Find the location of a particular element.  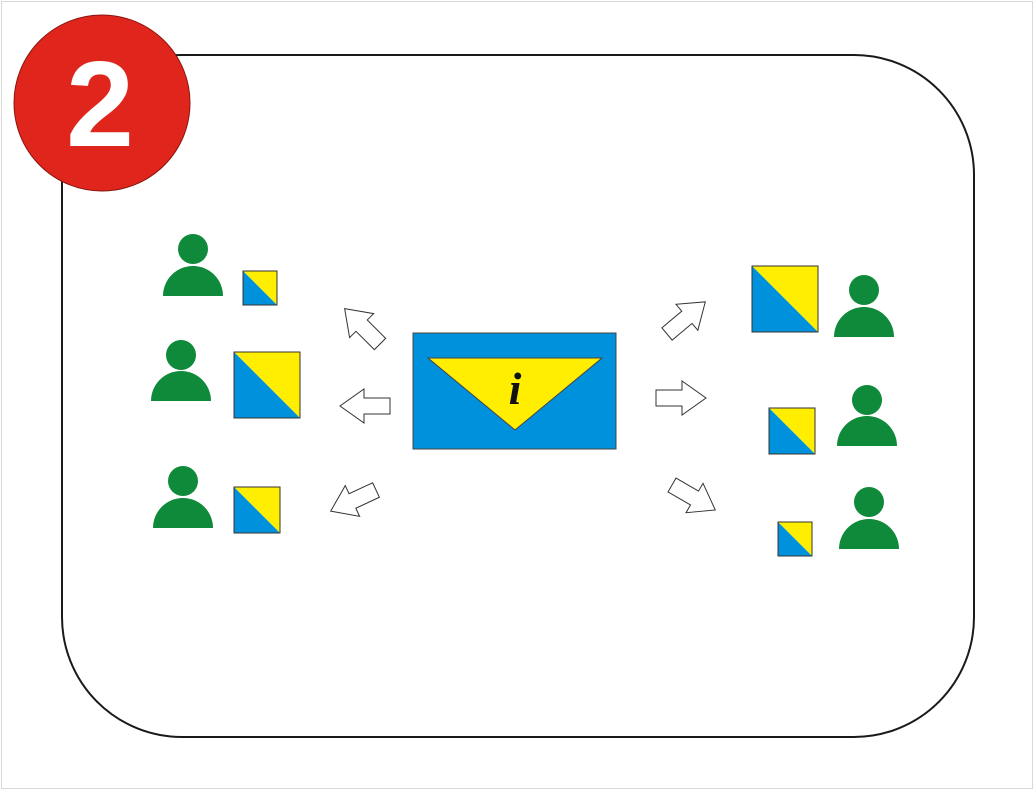

step-number: 2 is located at coordinates (100, 104).